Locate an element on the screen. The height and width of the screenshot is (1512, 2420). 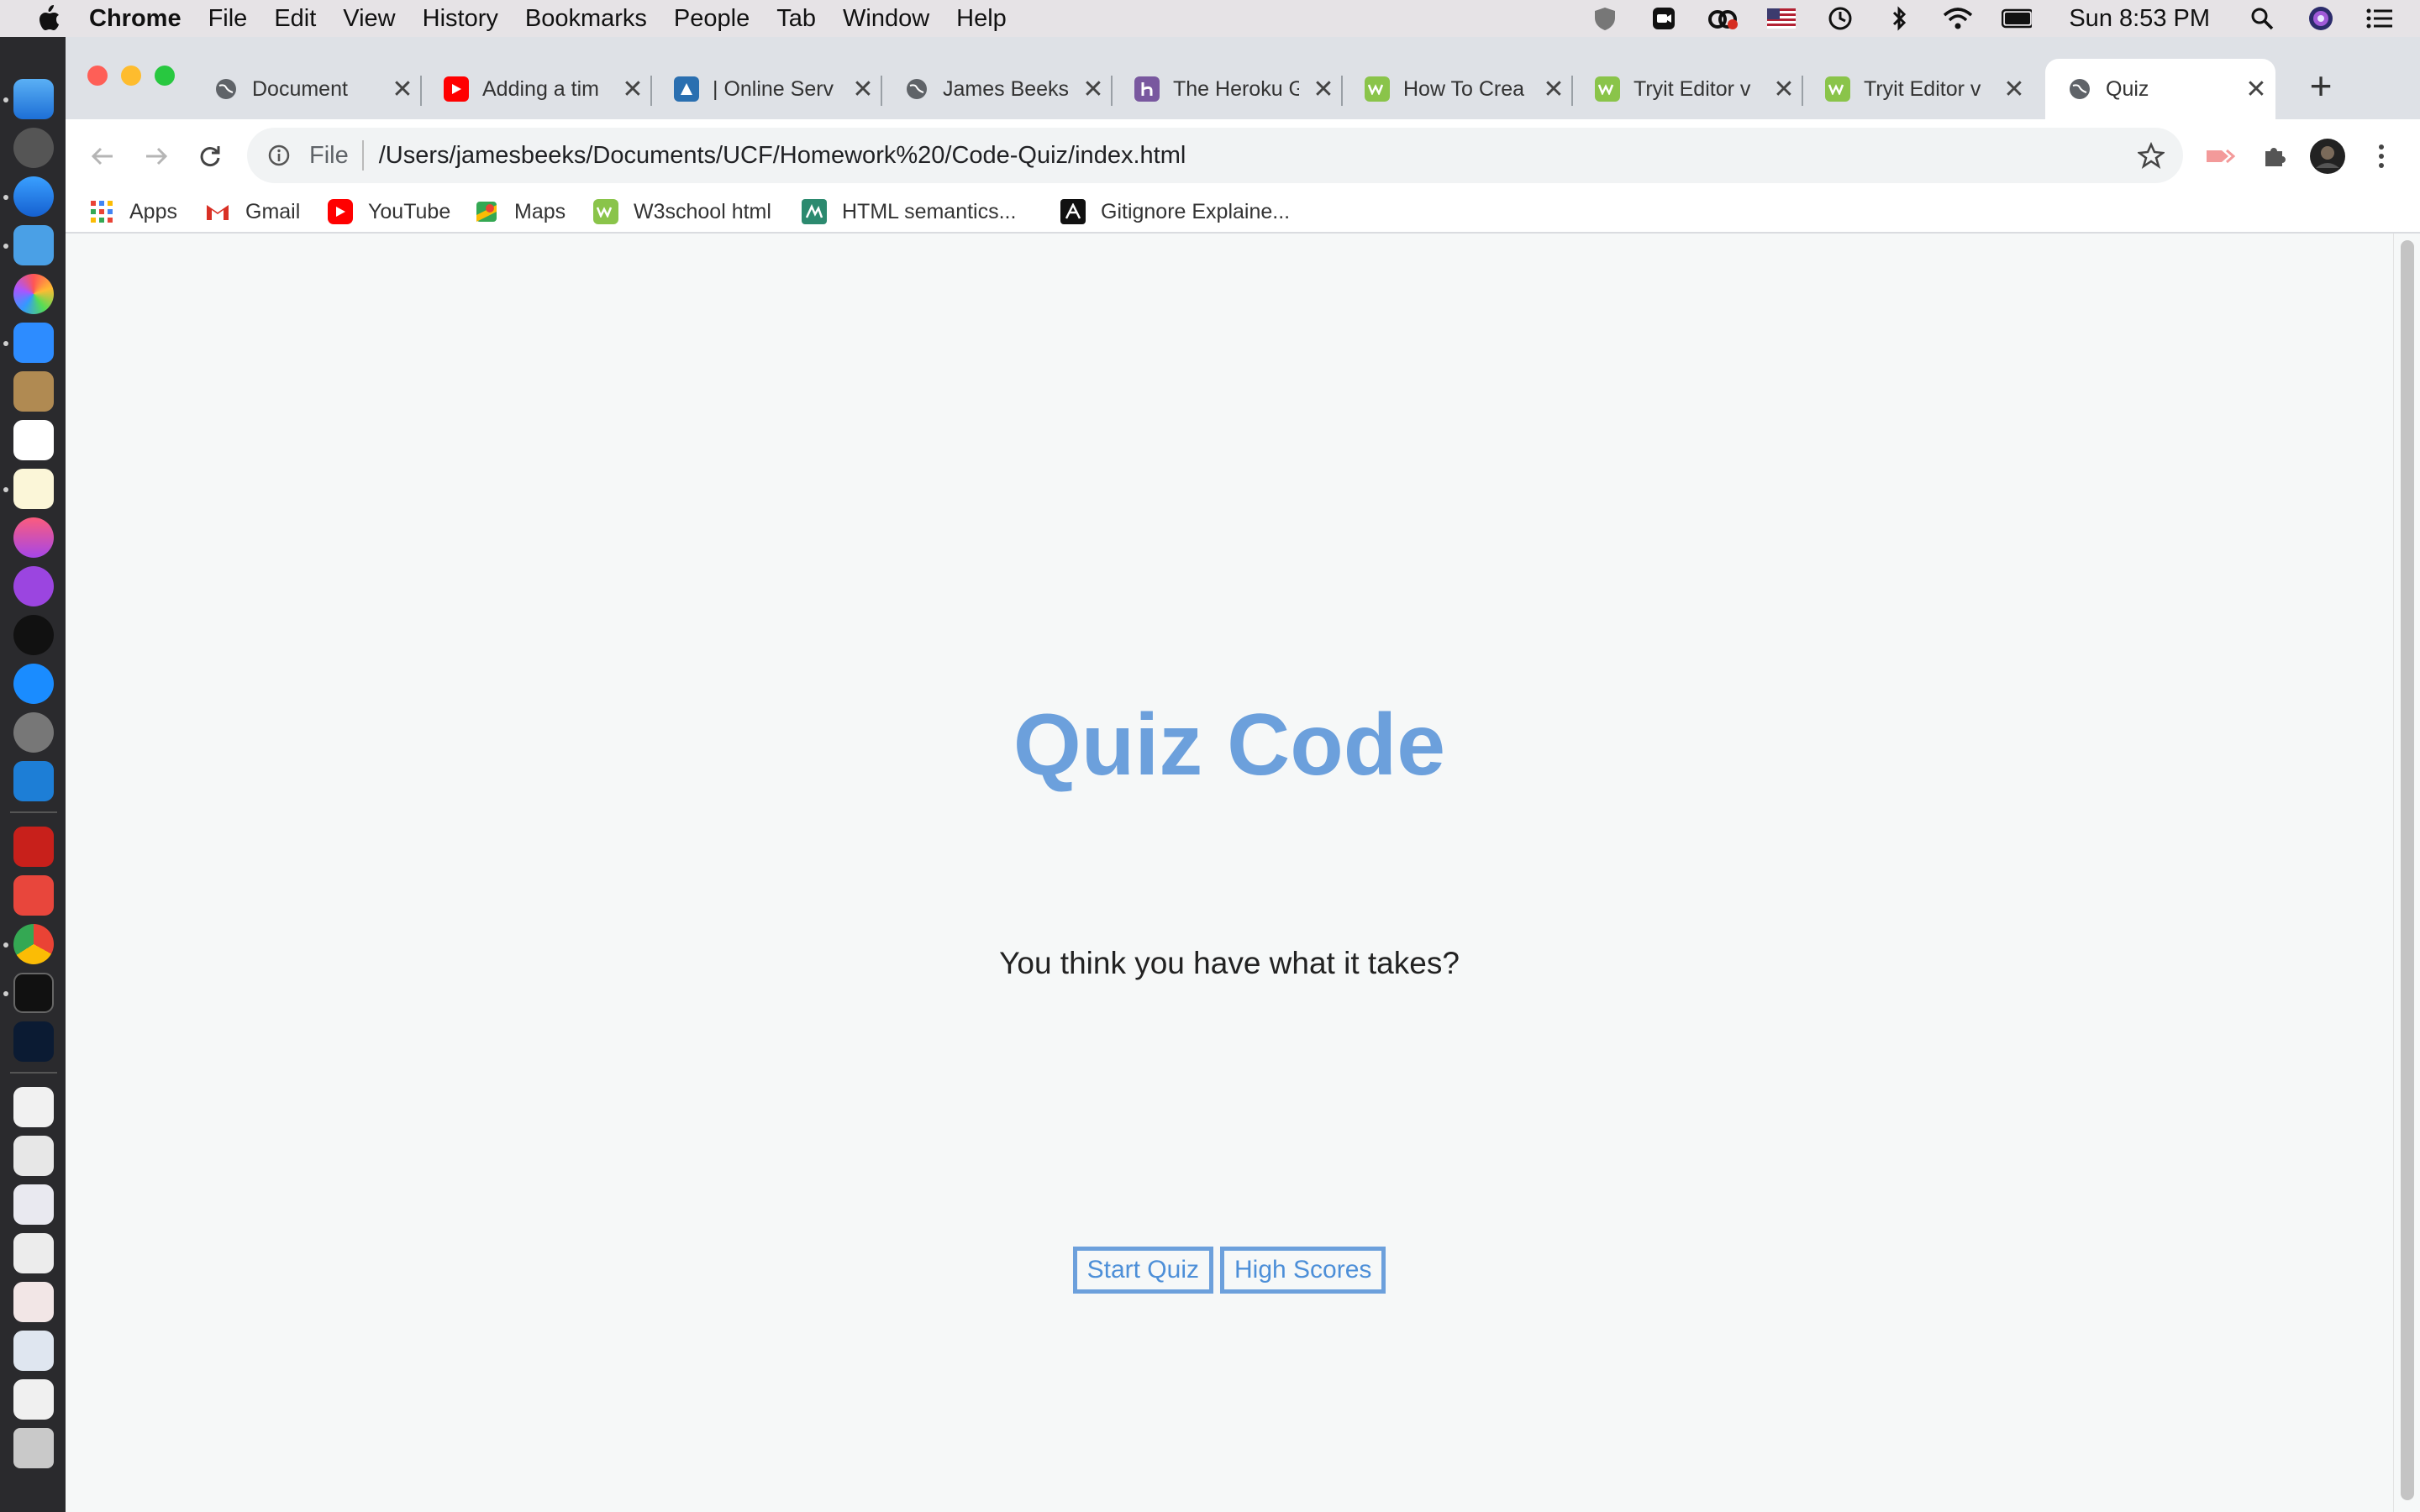
bookmark-w3school-html: W3school html is located at coordinates (682, 211).